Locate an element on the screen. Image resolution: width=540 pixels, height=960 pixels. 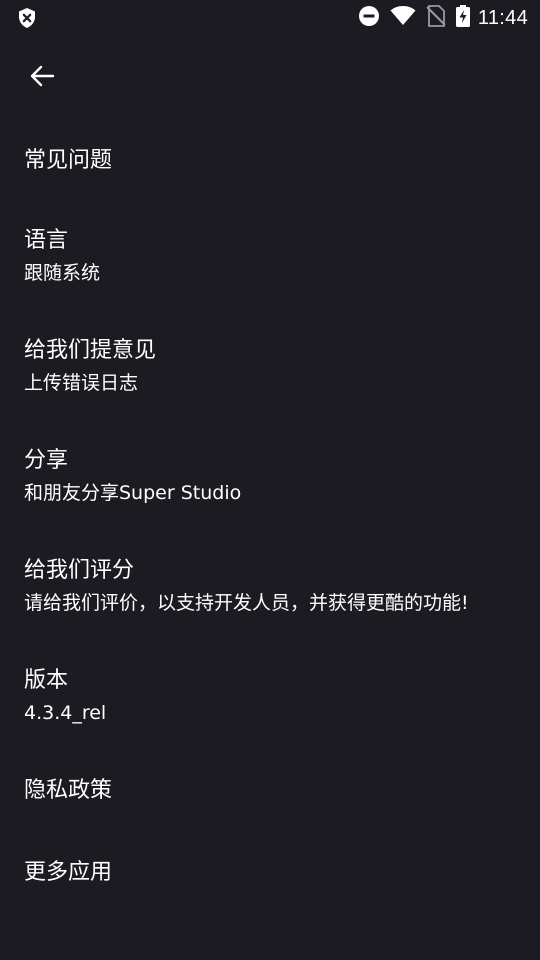
battery-charging-icon is located at coordinates (462, 18).